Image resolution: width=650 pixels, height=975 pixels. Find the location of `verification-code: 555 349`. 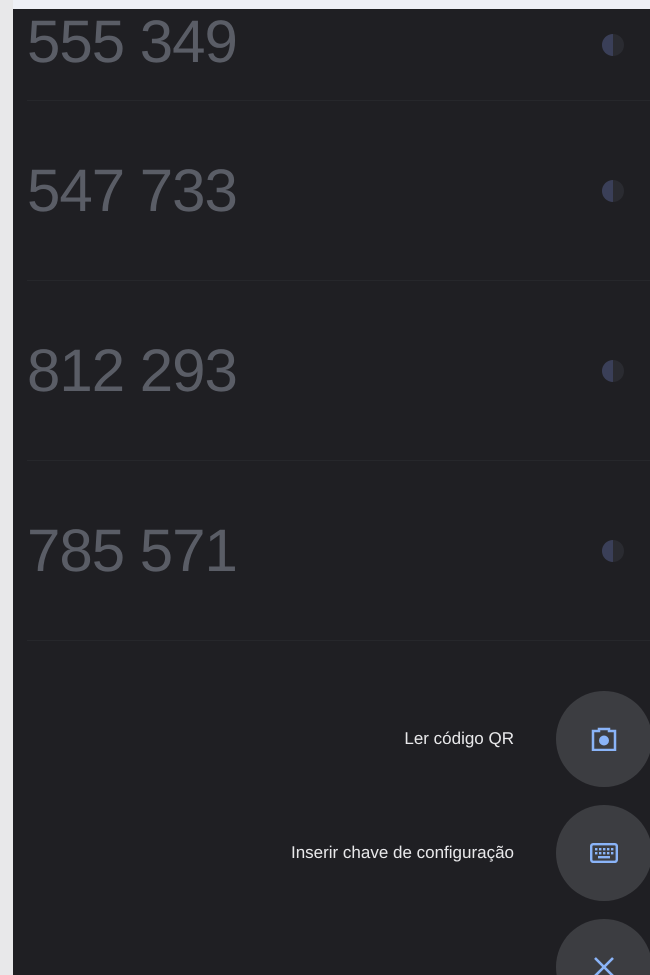

verification-code: 555 349 is located at coordinates (132, 42).